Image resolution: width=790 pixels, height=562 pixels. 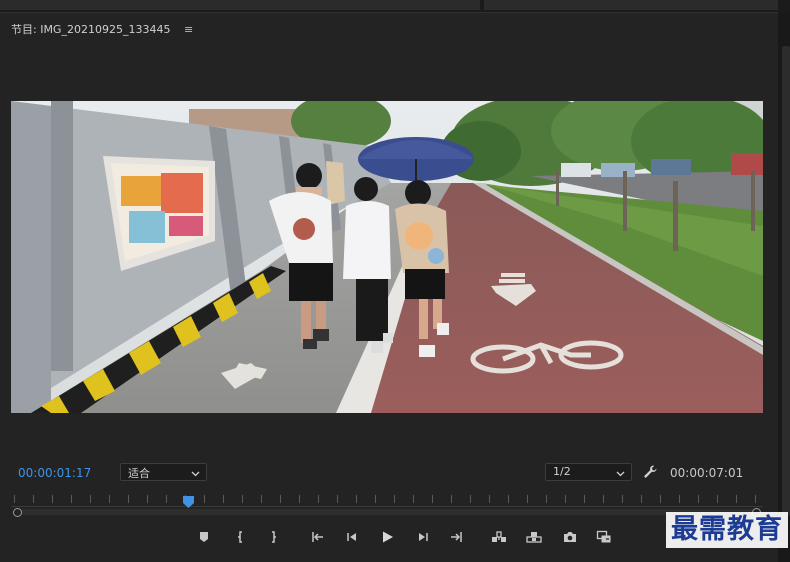 I want to click on time-ruler, so click(x=387, y=504).